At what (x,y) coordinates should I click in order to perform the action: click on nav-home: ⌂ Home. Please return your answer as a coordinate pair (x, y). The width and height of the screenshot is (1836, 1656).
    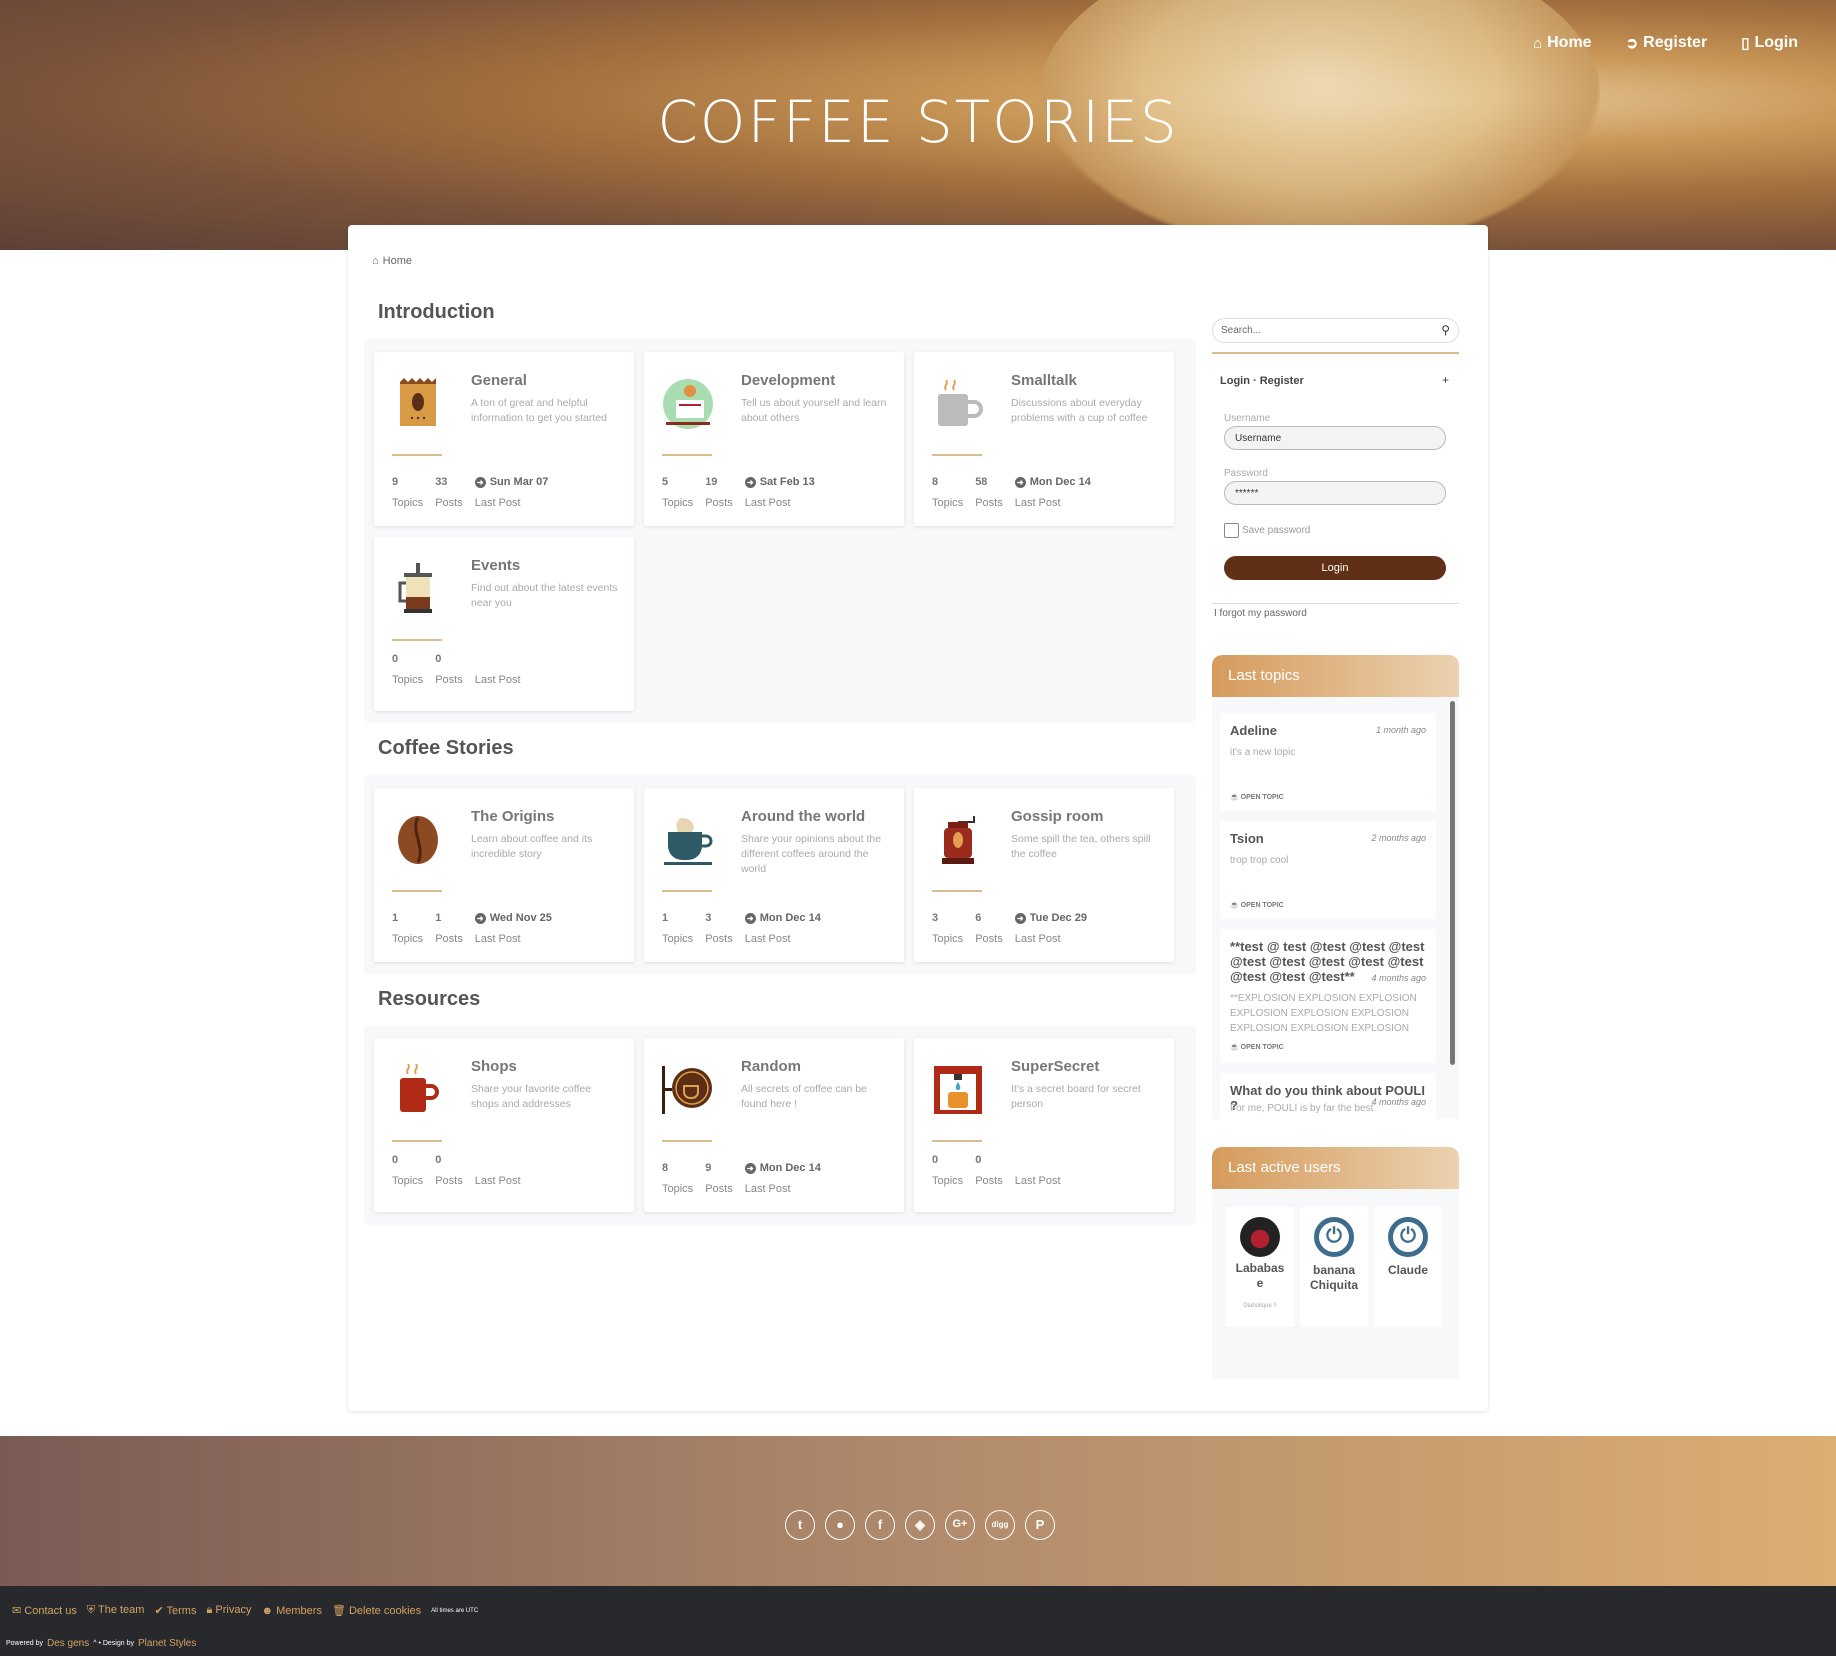
    Looking at the image, I should click on (1562, 43).